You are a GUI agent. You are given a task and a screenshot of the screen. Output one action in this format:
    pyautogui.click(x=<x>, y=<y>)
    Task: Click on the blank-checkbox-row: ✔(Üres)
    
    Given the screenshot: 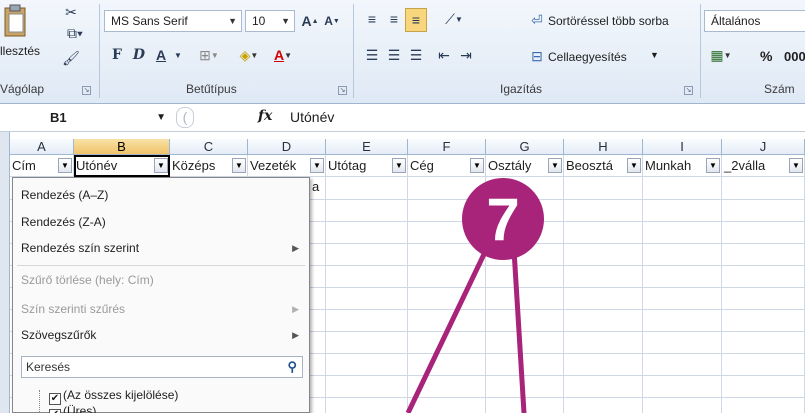 What is the action you would take?
    pyautogui.click(x=72, y=408)
    